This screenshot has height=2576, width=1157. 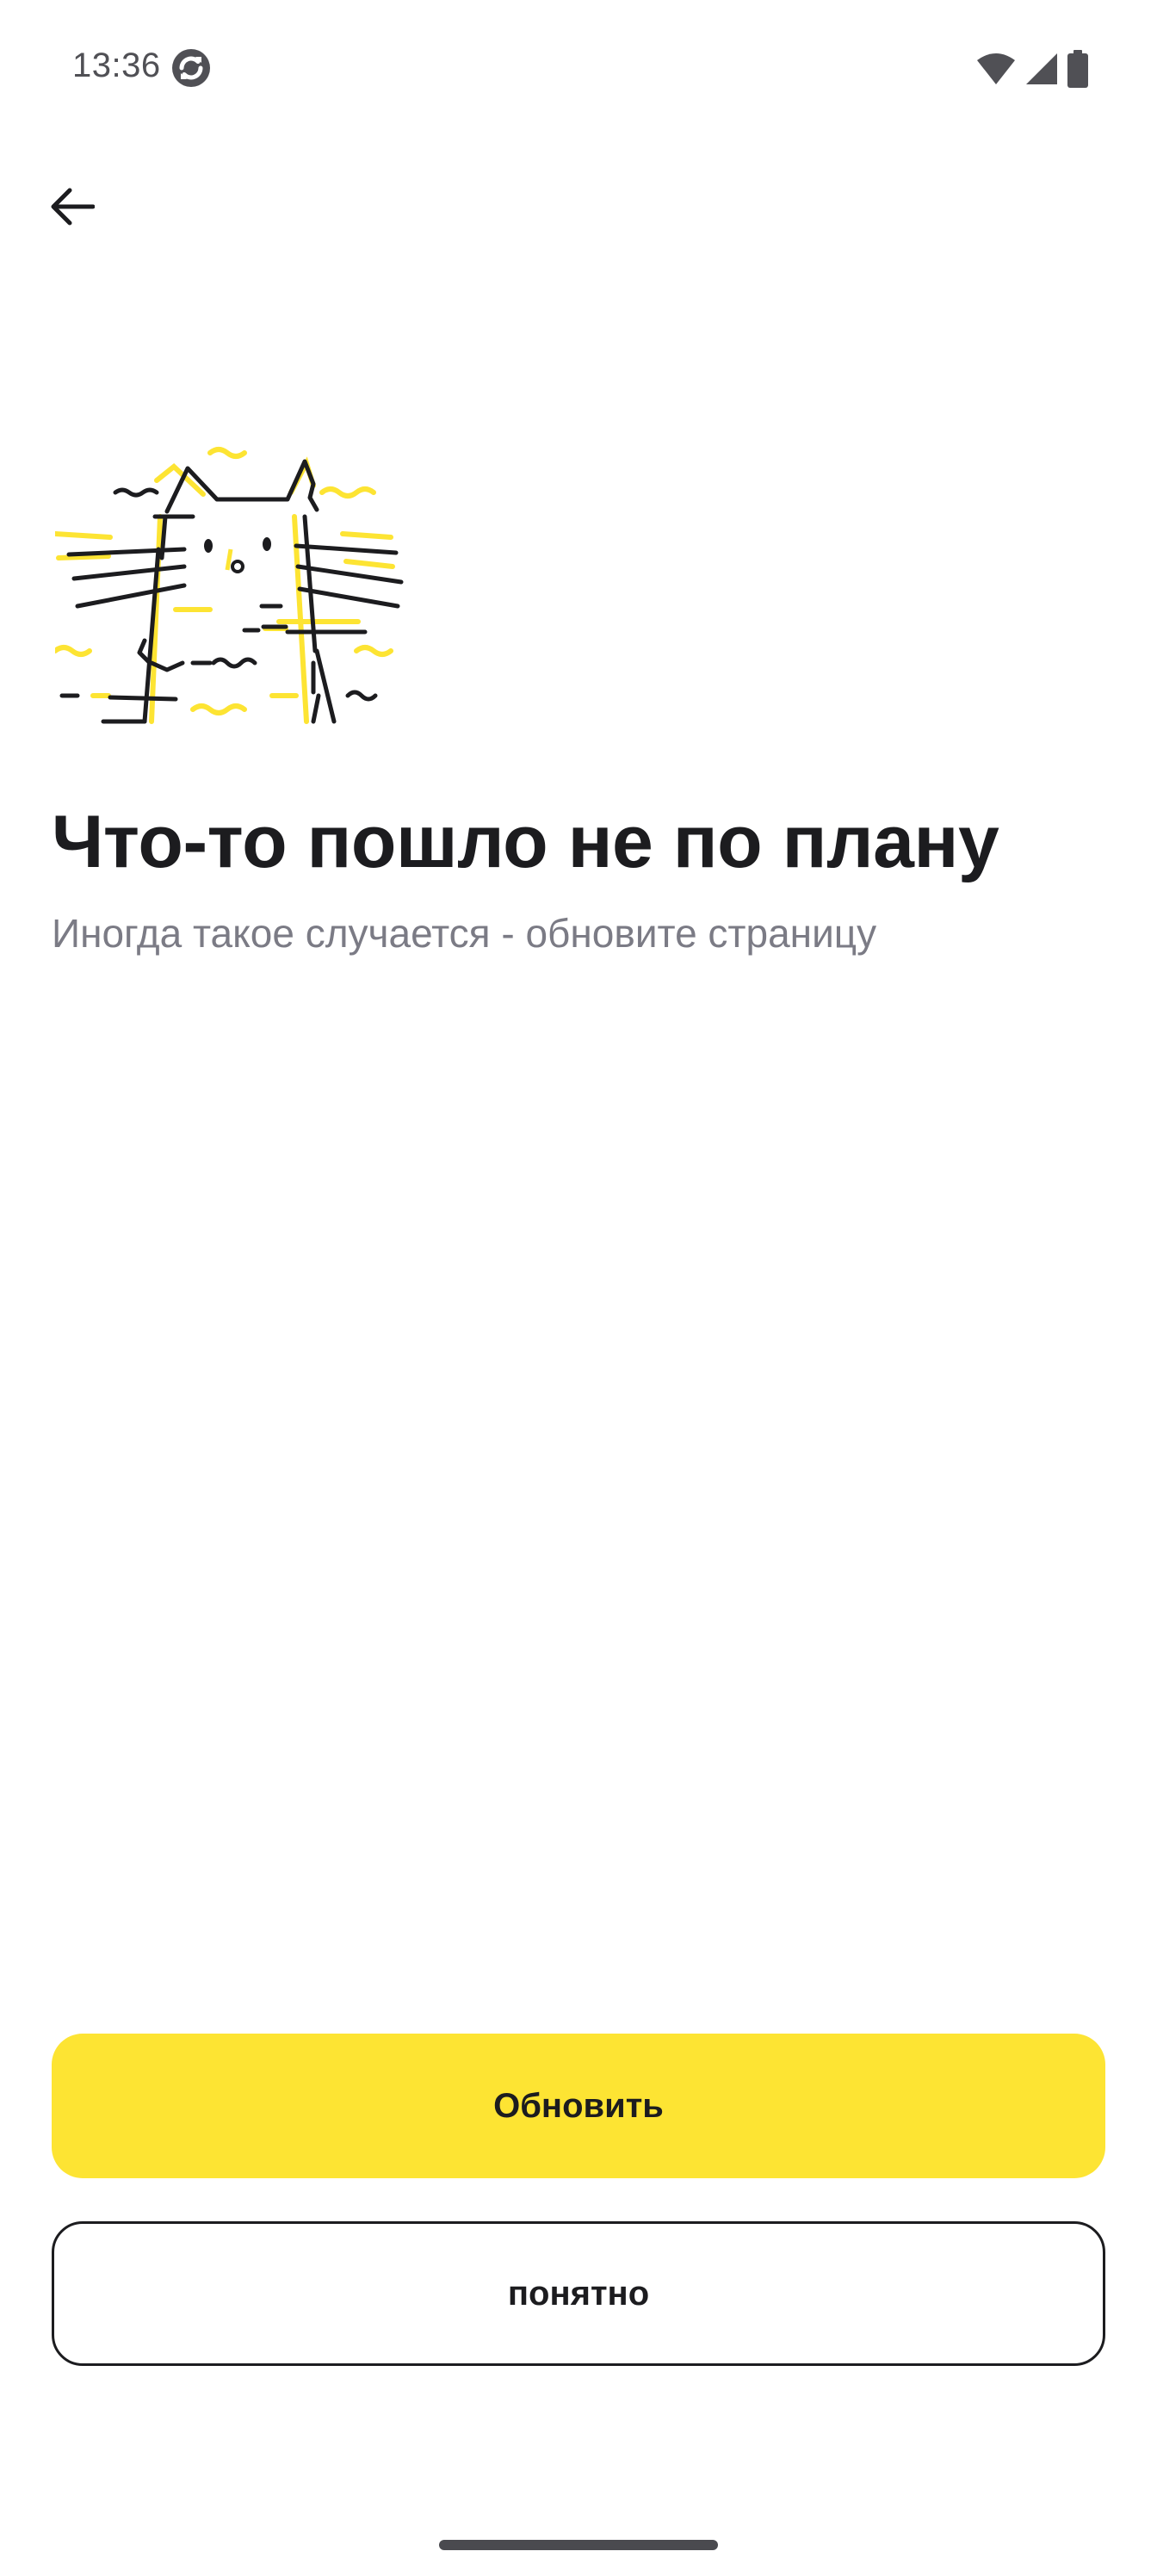 What do you see at coordinates (1042, 69) in the screenshot?
I see `cell-signal-icon` at bounding box center [1042, 69].